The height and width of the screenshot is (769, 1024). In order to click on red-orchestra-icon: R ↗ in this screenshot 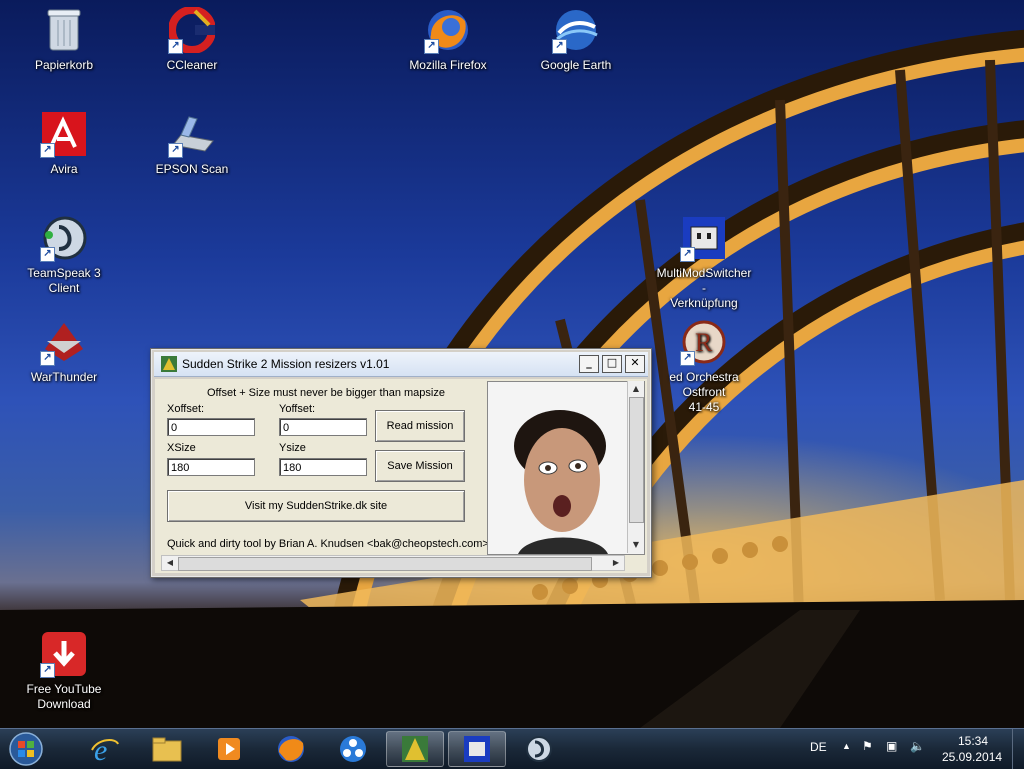, I will do `click(704, 342)`.